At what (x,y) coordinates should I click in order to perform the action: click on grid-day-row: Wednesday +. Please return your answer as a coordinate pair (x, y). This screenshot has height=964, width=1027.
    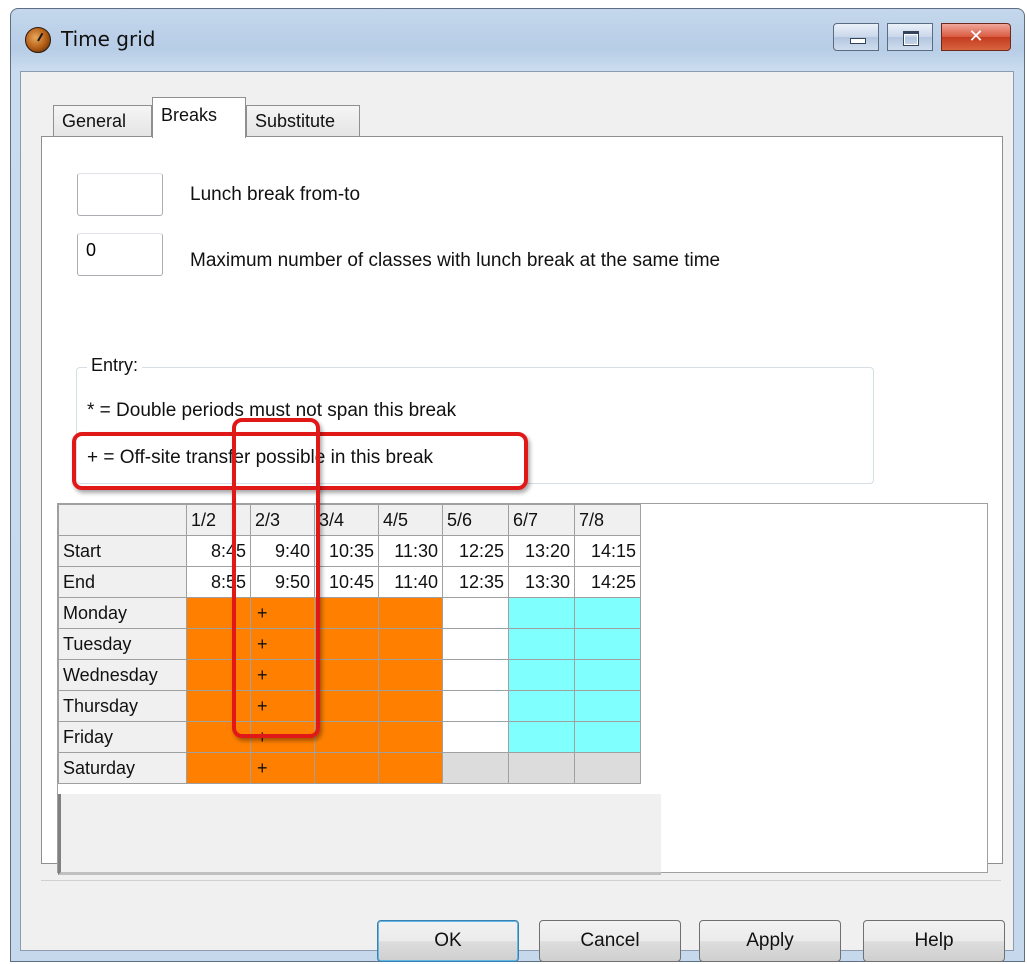
    Looking at the image, I should click on (349, 675).